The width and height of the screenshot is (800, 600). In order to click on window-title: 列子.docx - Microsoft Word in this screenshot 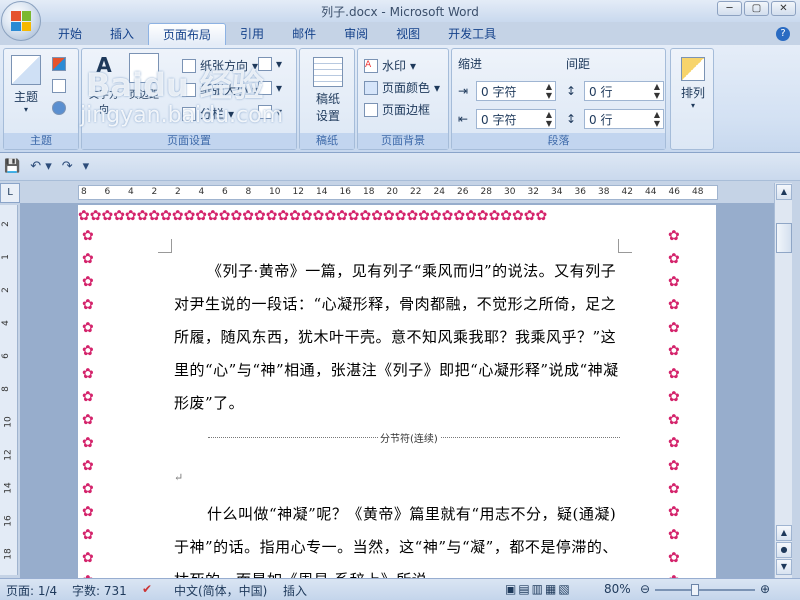, I will do `click(400, 12)`.